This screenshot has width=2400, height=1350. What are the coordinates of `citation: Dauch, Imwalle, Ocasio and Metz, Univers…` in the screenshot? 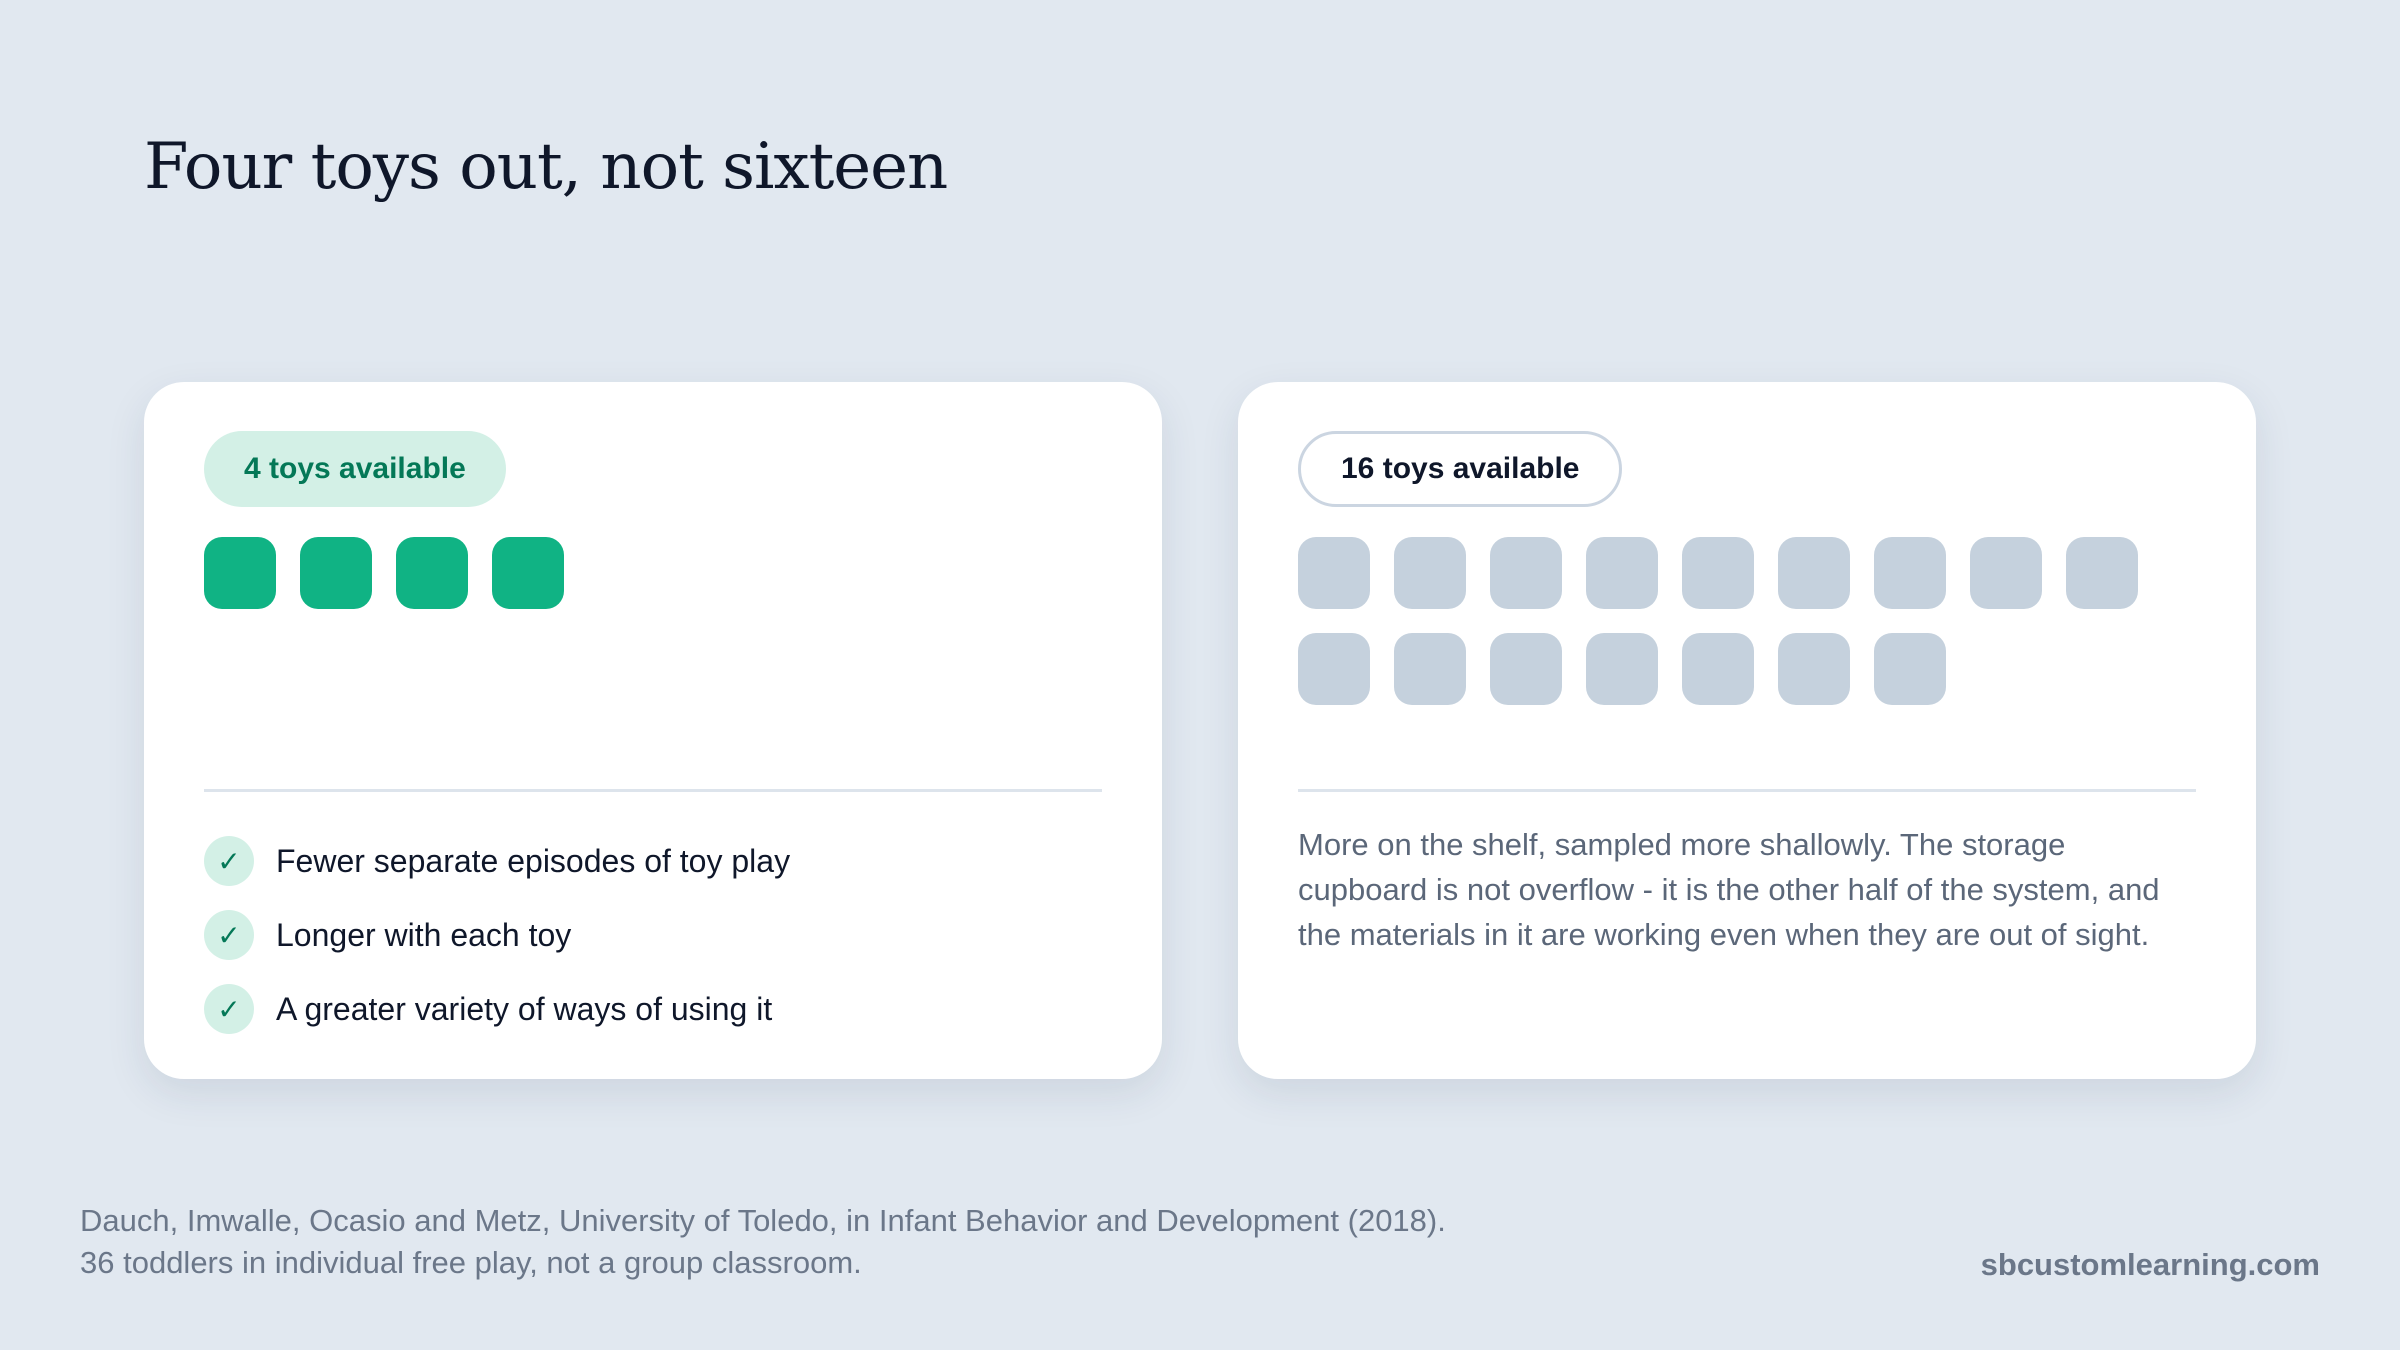 It's located at (763, 1241).